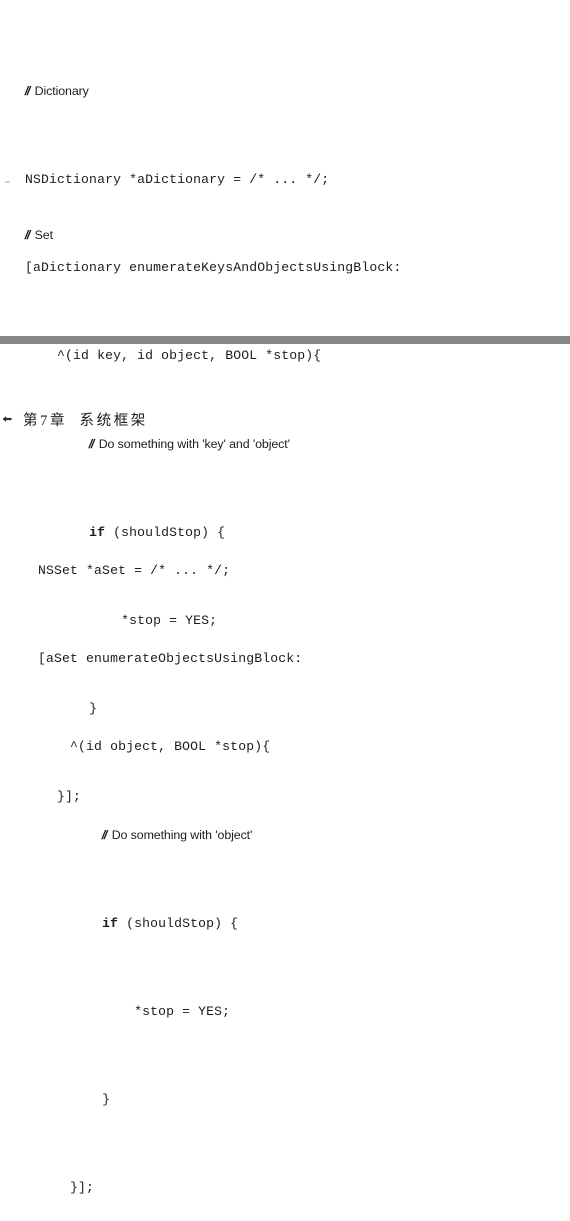 The width and height of the screenshot is (570, 1221). Describe the element at coordinates (134, 570) in the screenshot. I see `code-line: NSSet *aSet = /* ... */;` at that location.